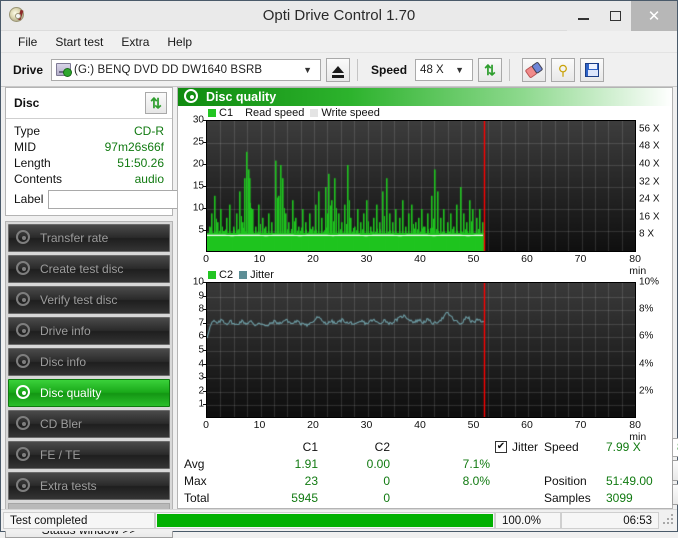  I want to click on sidebar-item-label: Disc info, so click(63, 362).